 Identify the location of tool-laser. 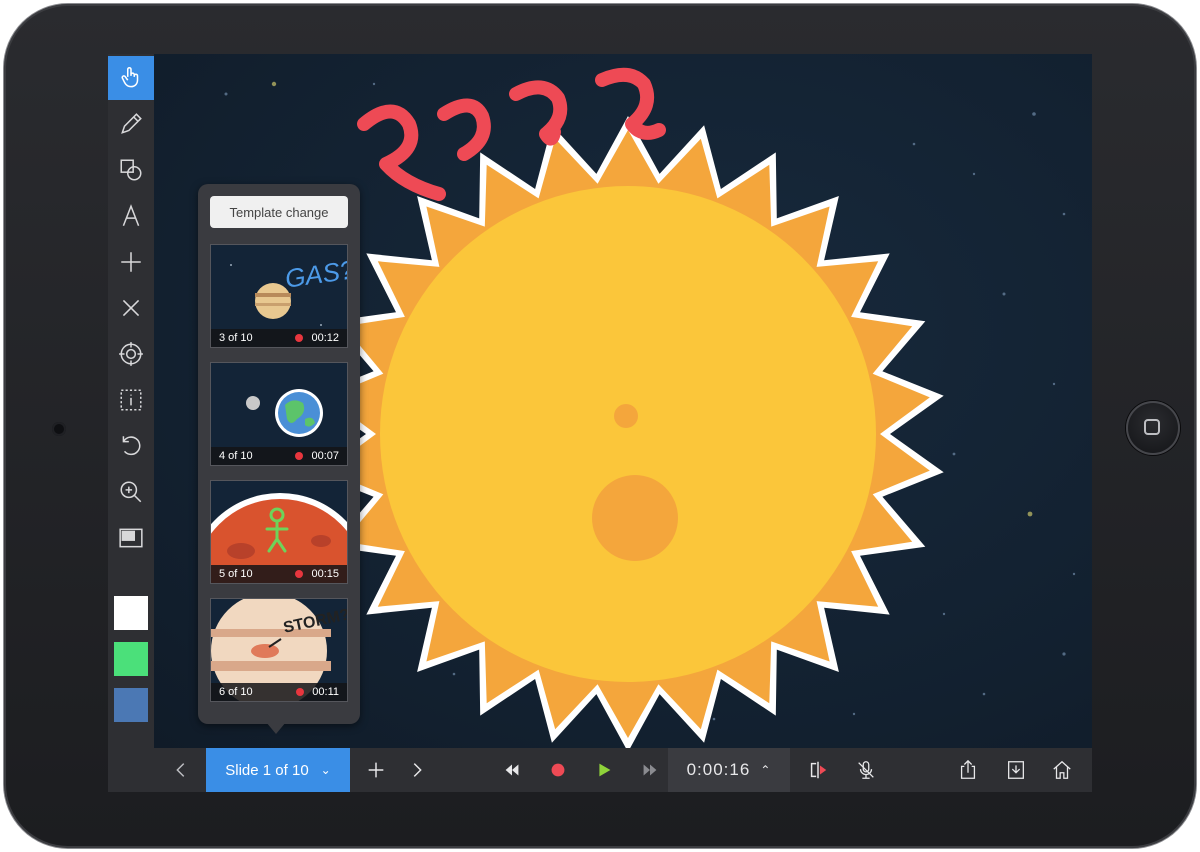
(131, 354).